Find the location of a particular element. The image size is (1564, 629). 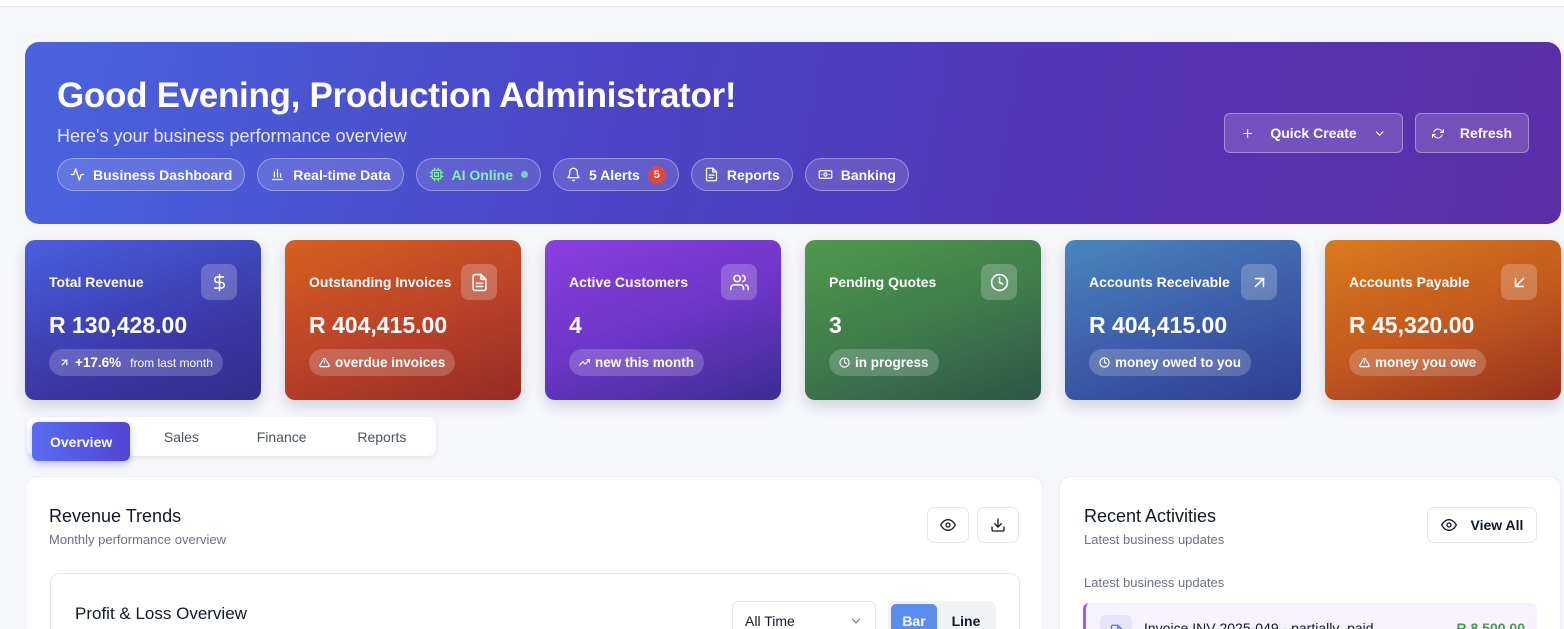

refresh-button: Refresh is located at coordinates (1472, 133).